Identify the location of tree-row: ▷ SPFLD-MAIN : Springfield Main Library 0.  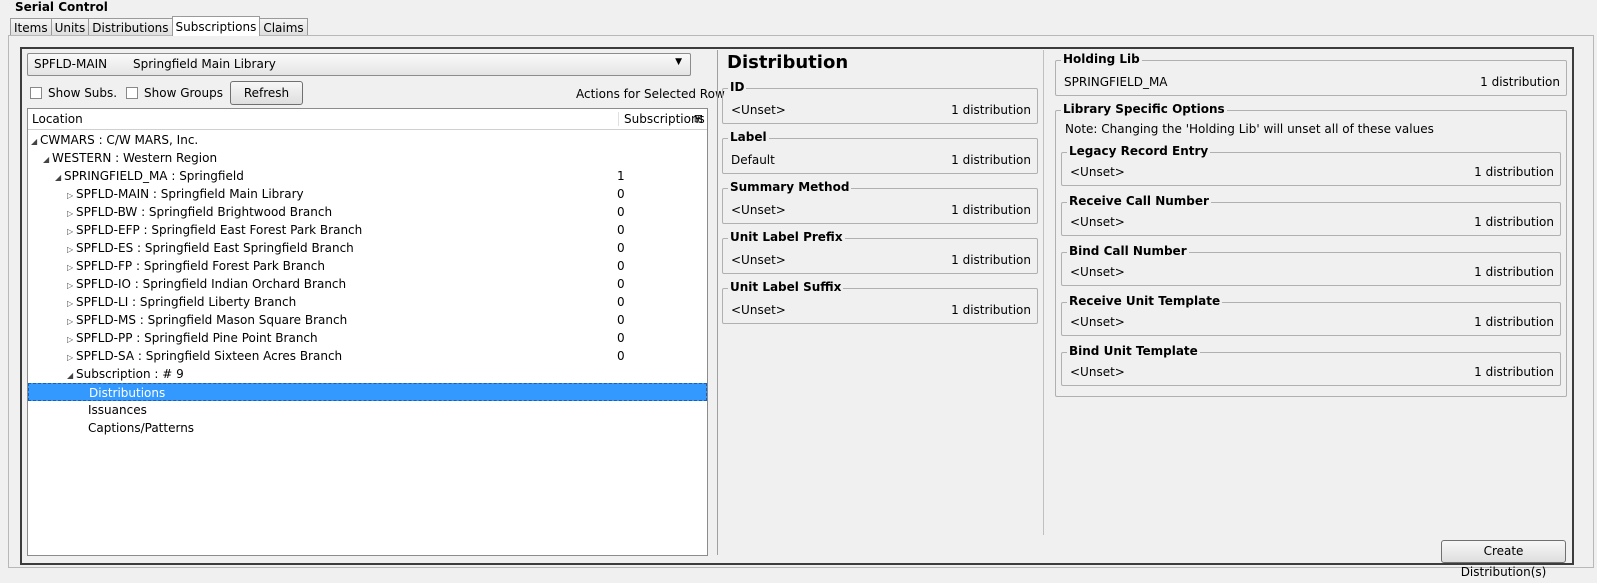
(367, 194).